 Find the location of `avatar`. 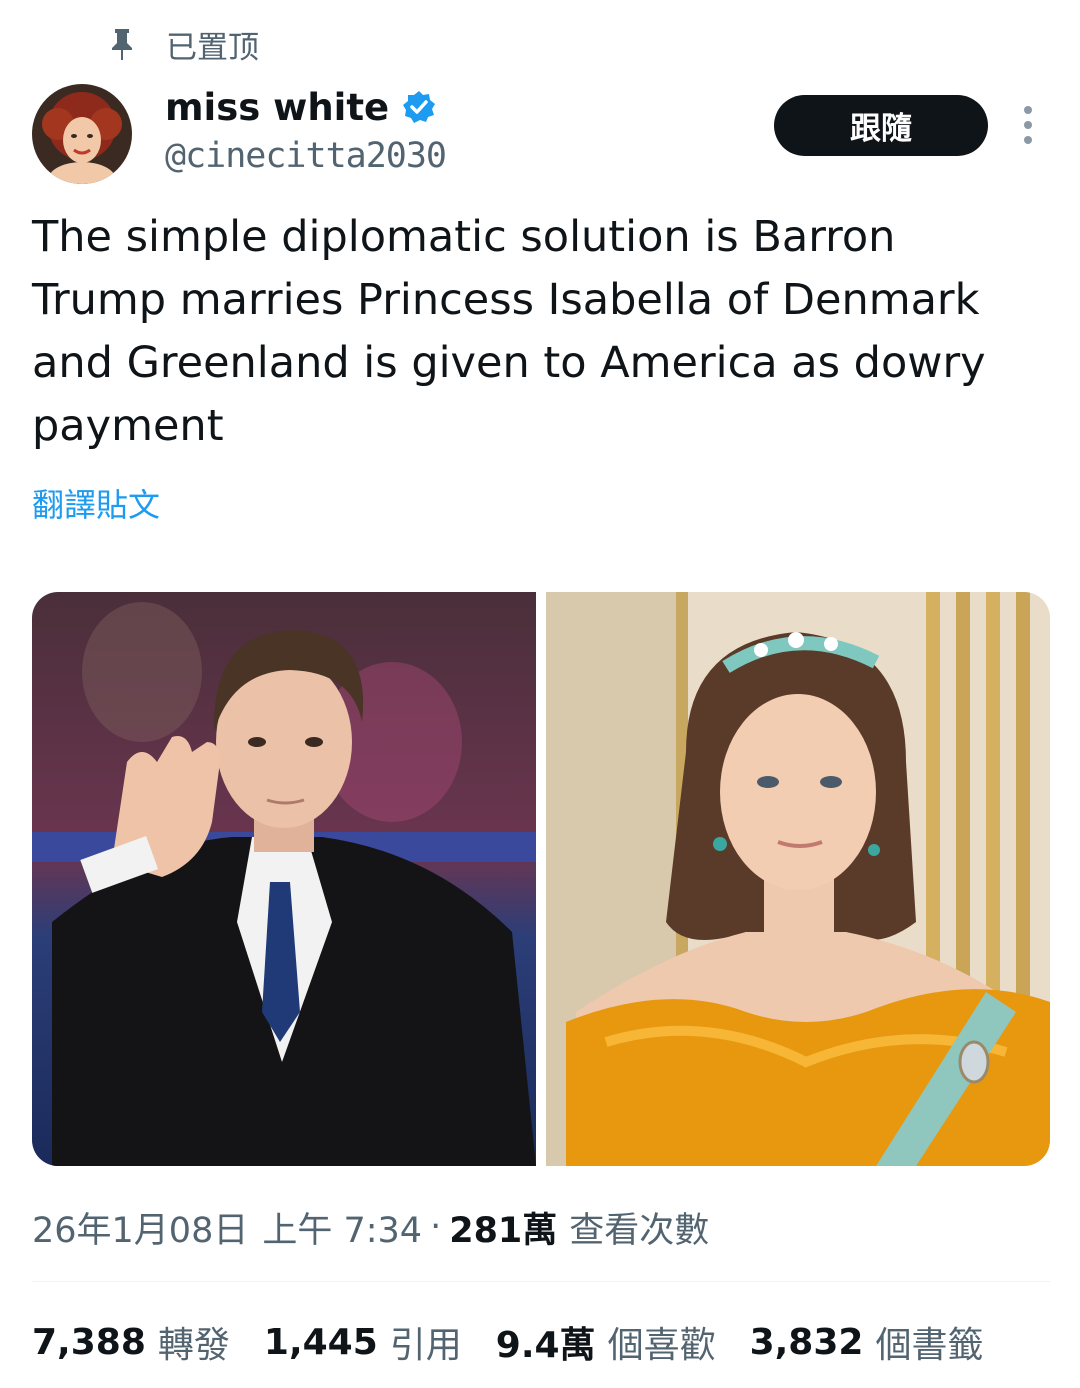

avatar is located at coordinates (82, 134).